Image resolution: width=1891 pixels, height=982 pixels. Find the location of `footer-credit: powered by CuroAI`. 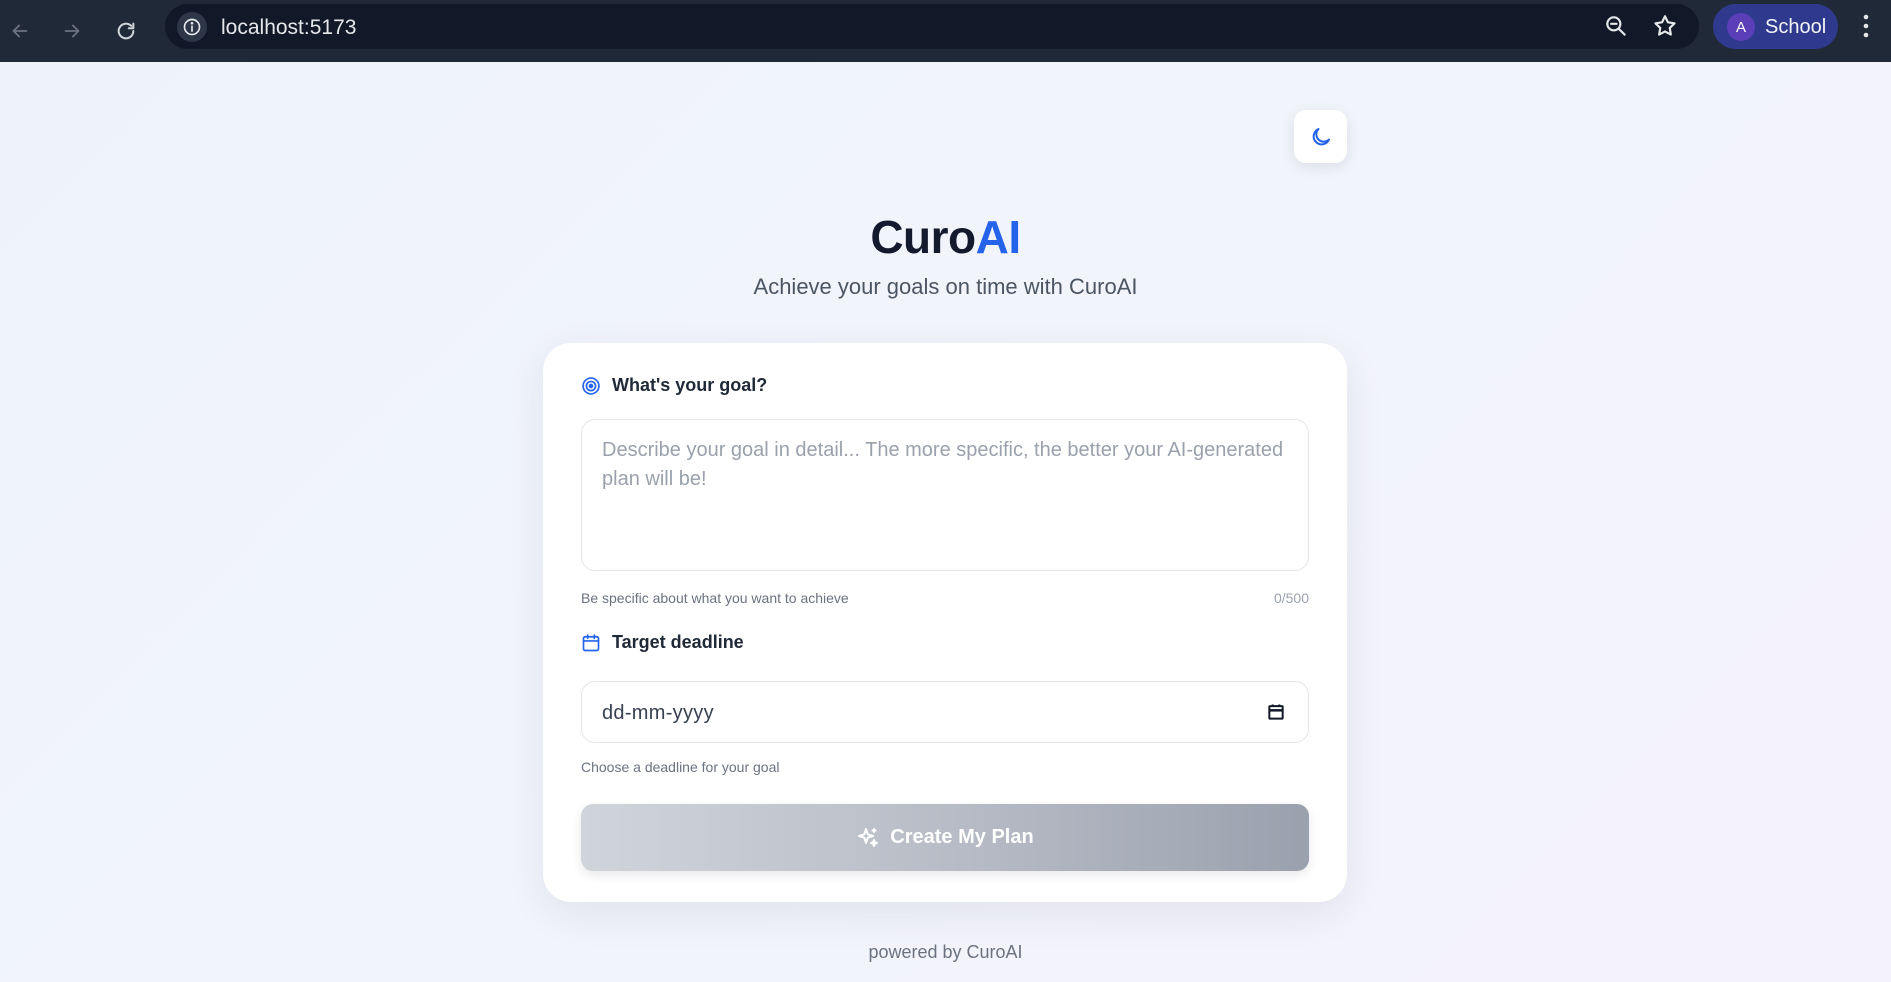

footer-credit: powered by CuroAI is located at coordinates (945, 952).